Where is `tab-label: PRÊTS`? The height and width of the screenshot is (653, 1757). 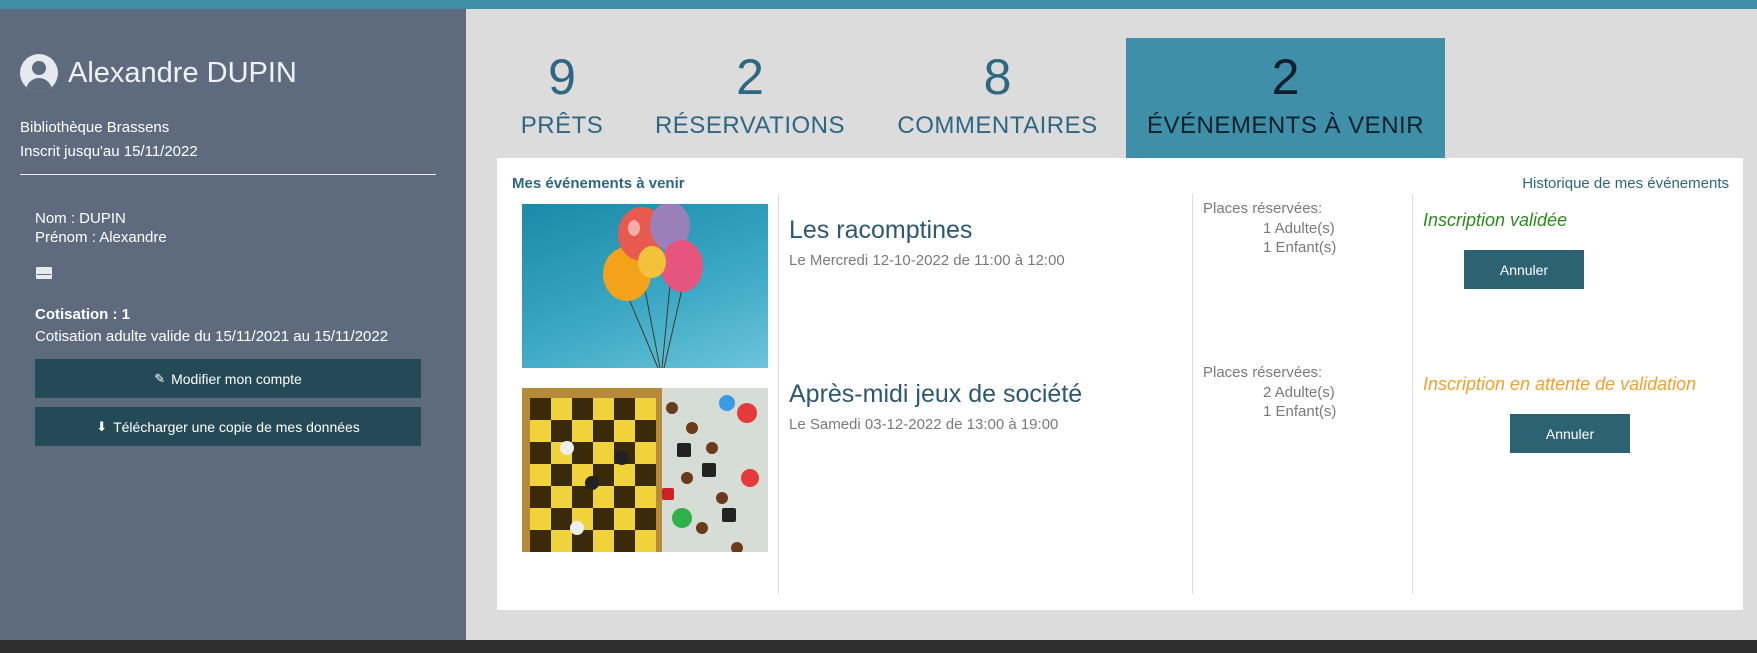 tab-label: PRÊTS is located at coordinates (562, 125).